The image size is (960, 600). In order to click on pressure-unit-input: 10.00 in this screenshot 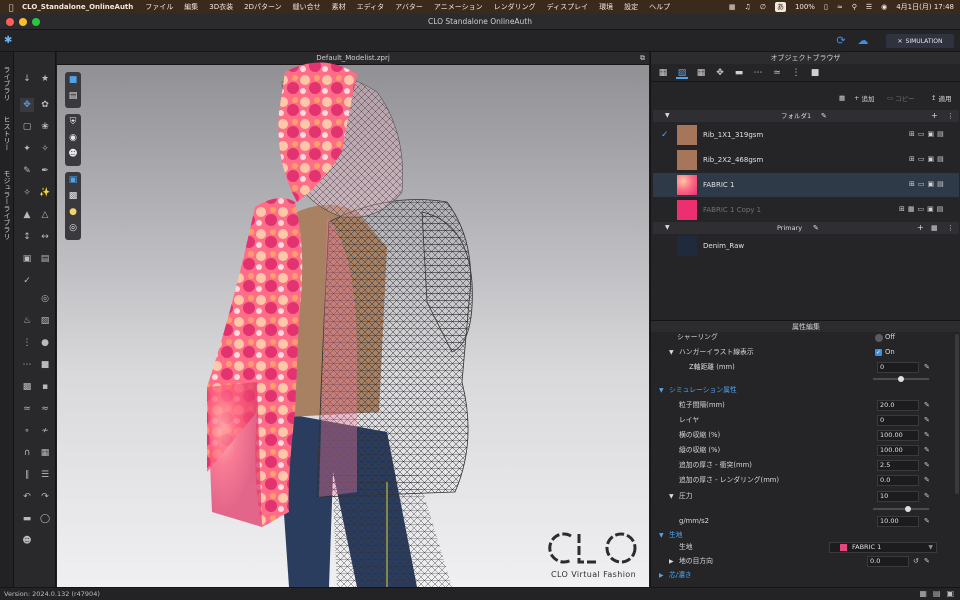, I will do `click(898, 521)`.